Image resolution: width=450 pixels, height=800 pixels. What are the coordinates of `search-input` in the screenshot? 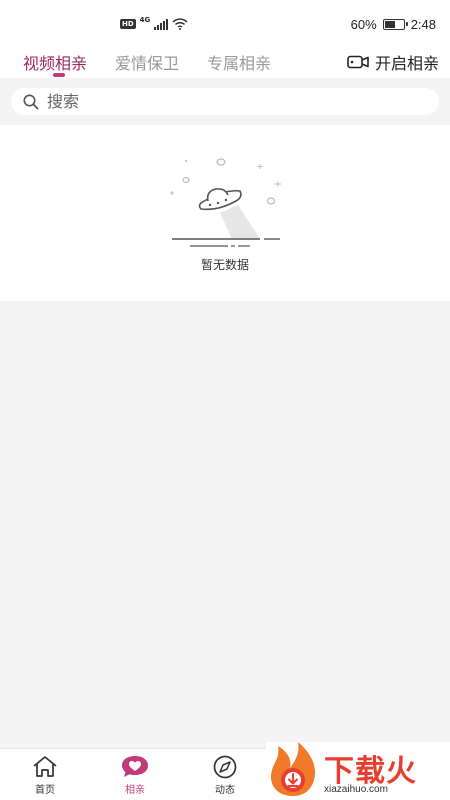 It's located at (227, 101).